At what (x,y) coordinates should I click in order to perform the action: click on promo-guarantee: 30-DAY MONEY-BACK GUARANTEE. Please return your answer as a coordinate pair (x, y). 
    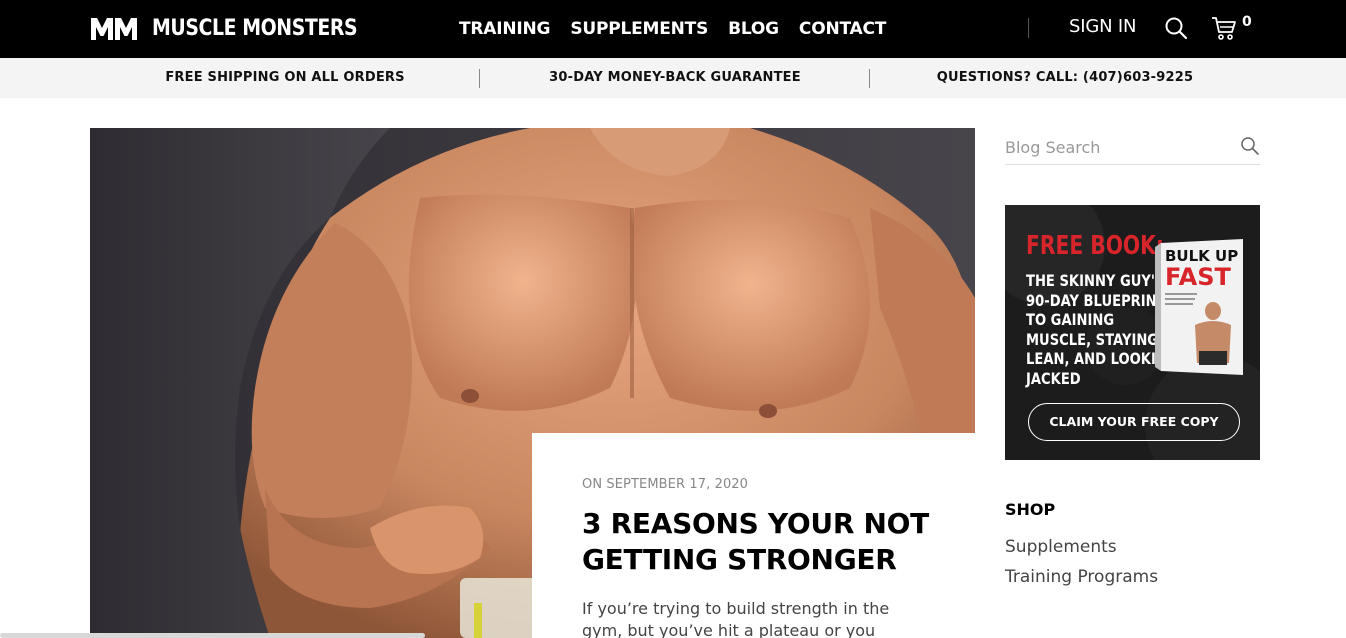
    Looking at the image, I should click on (675, 77).